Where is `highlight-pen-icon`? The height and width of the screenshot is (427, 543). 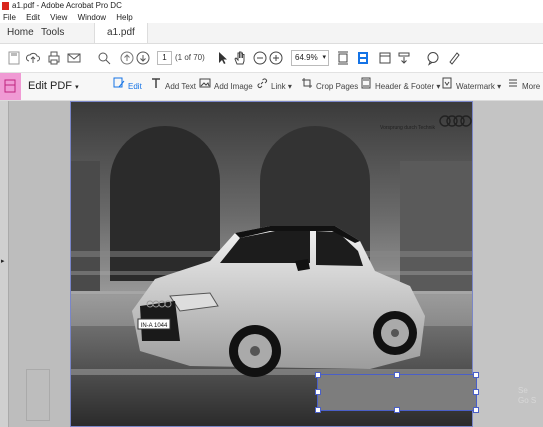
highlight-pen-icon is located at coordinates (454, 58).